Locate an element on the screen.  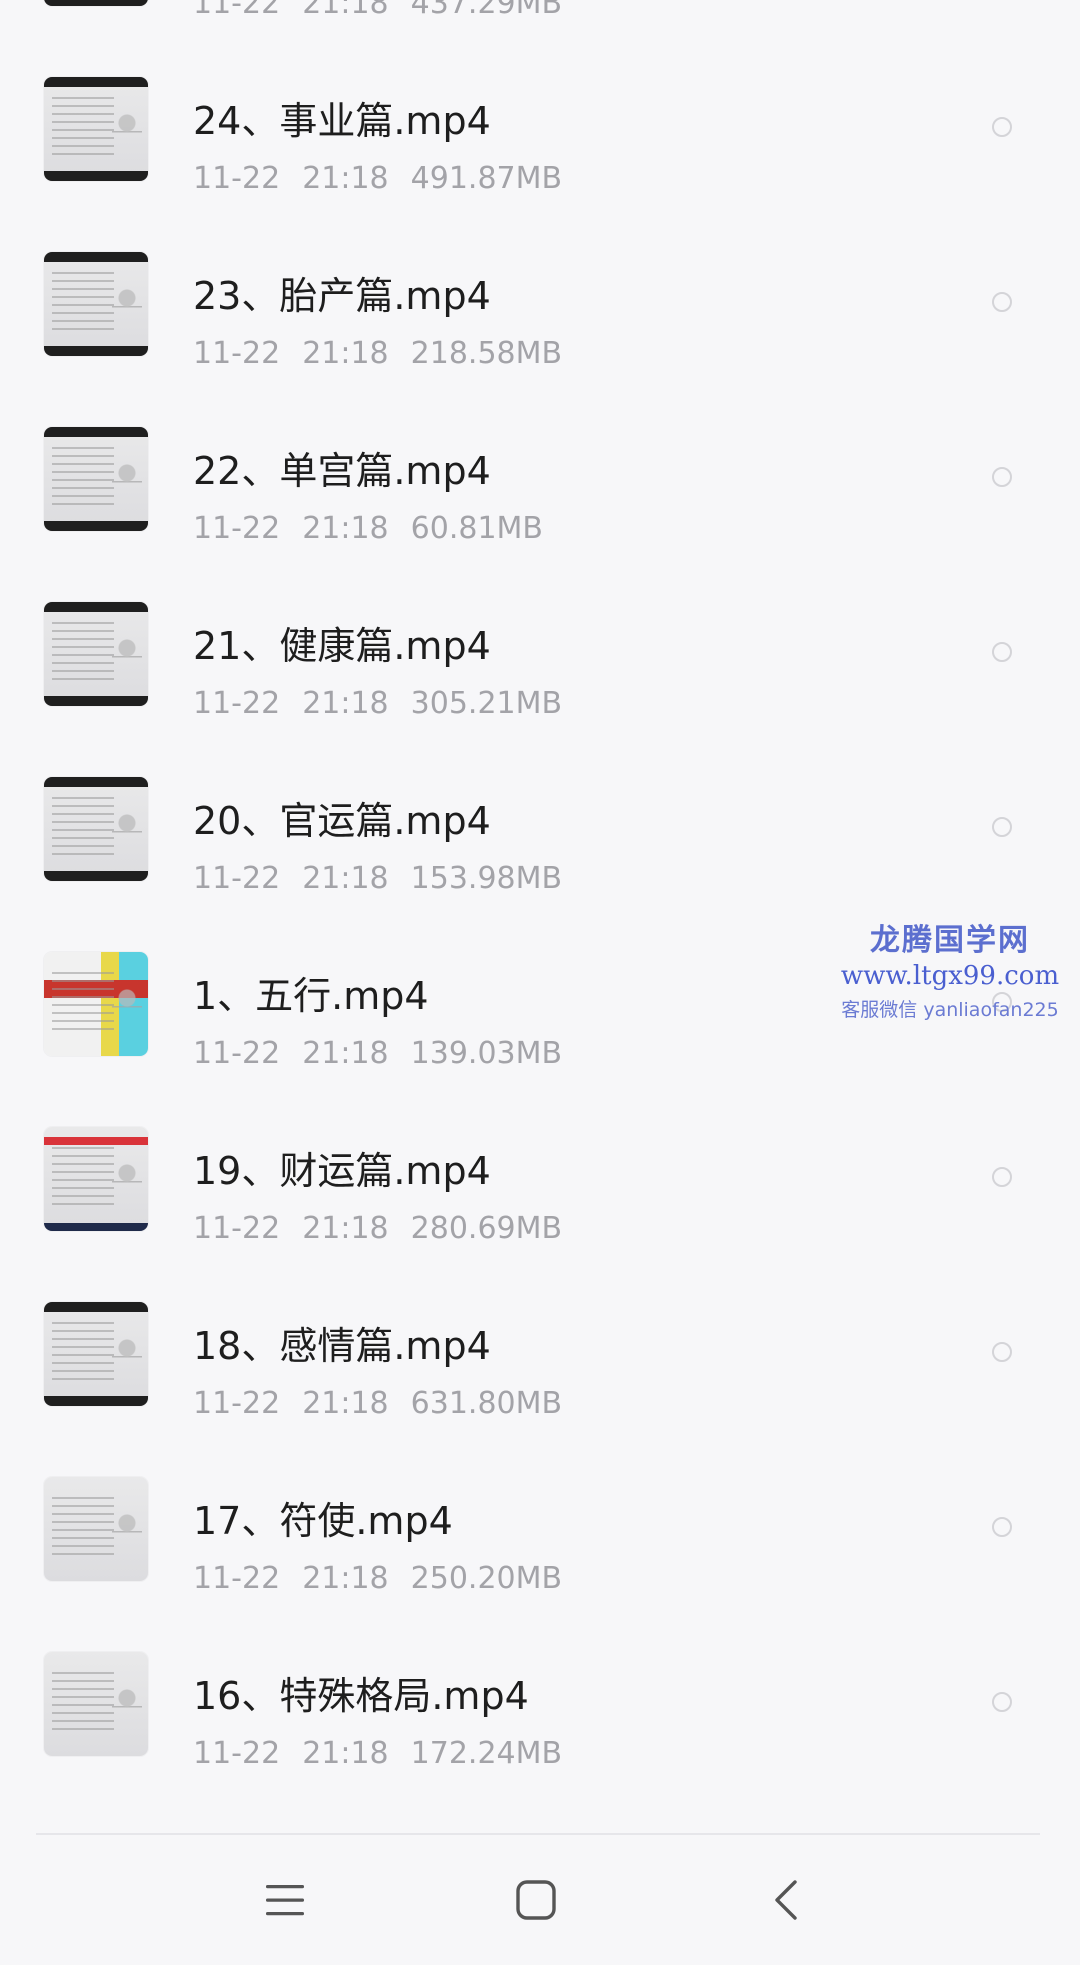
file-size: 60.81MB is located at coordinates (477, 528).